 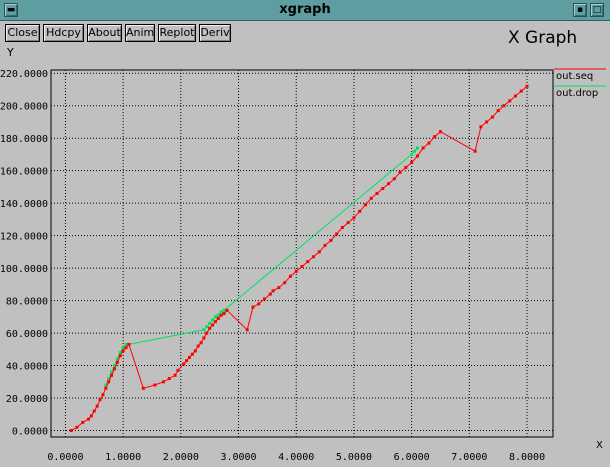 What do you see at coordinates (24, 172) in the screenshot?
I see `y-tick-label: 160.0000` at bounding box center [24, 172].